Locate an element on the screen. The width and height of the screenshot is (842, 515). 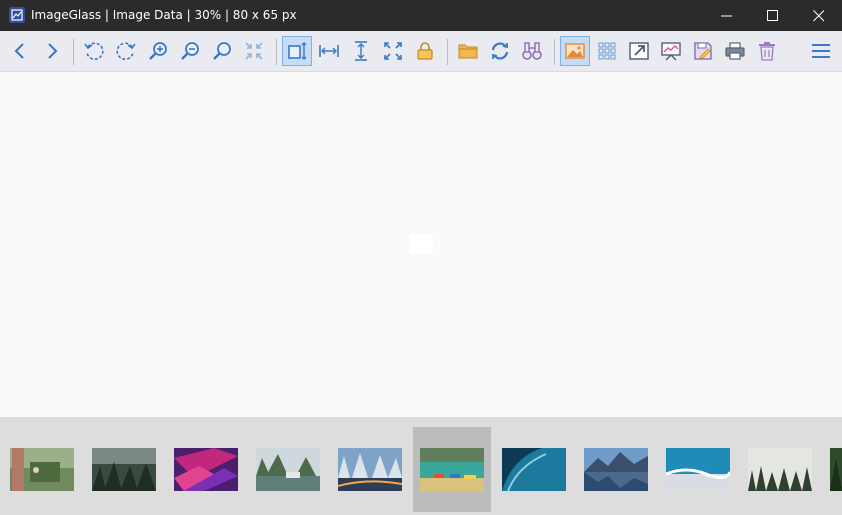
back-button is located at coordinates (20, 51).